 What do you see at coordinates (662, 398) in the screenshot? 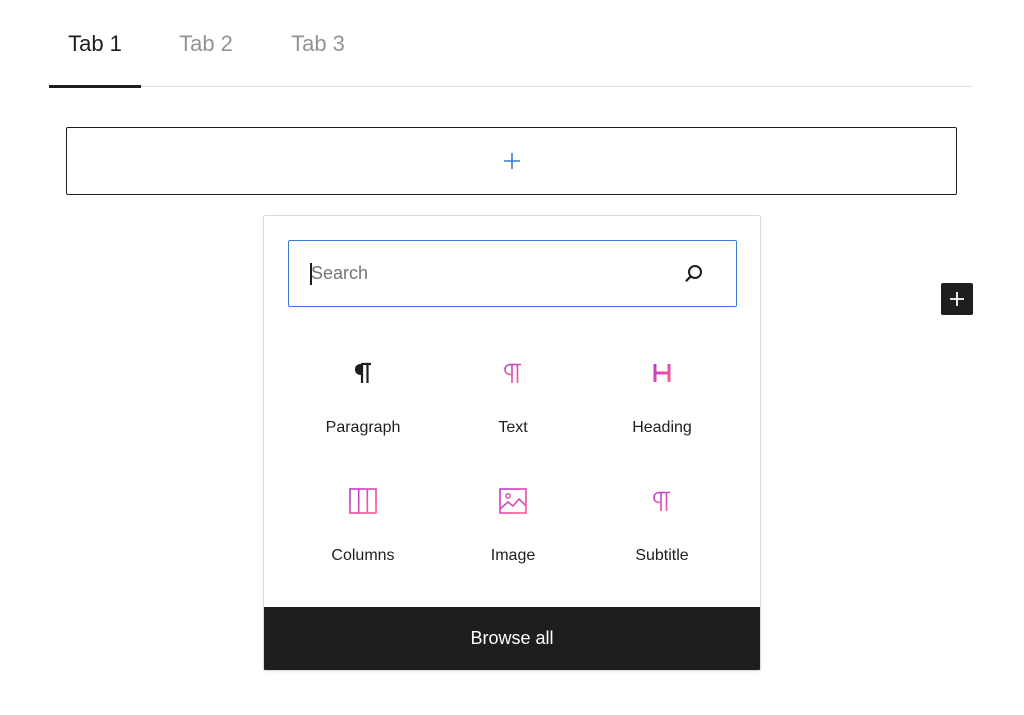
I see `block-heading: Heading` at bounding box center [662, 398].